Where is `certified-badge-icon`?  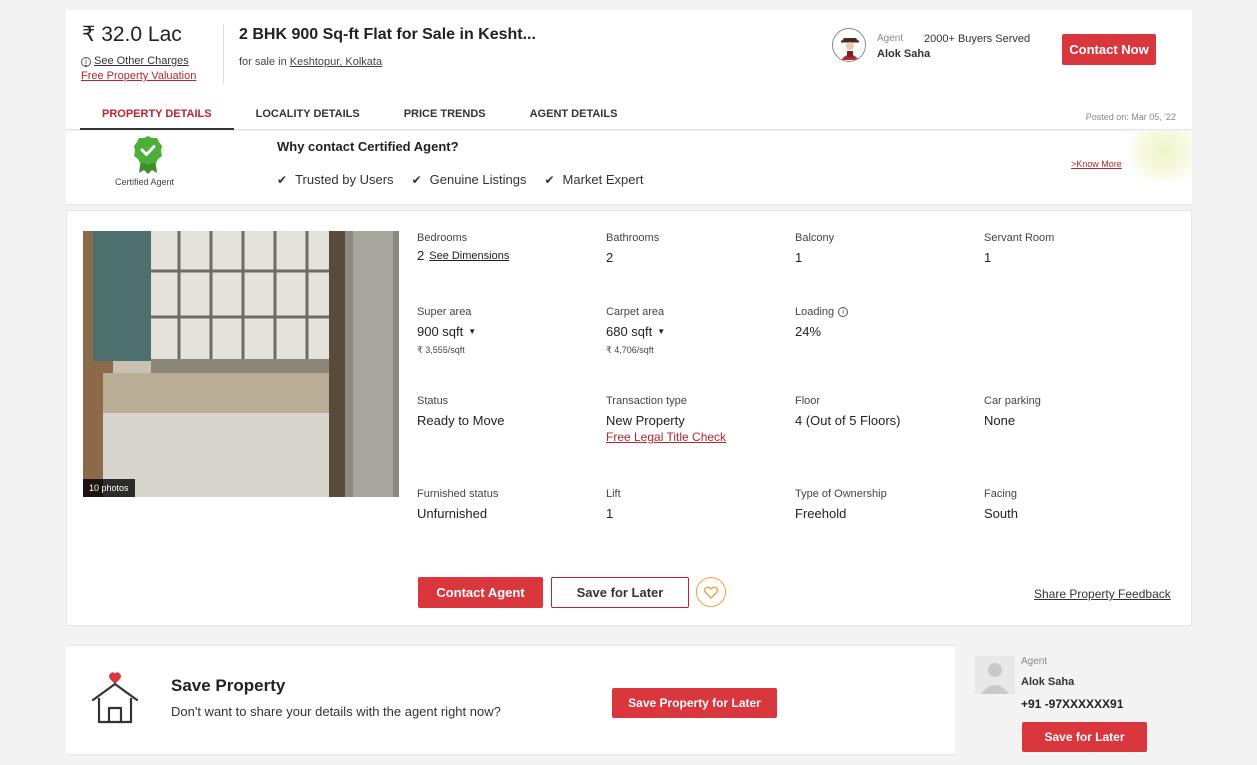
certified-badge-icon is located at coordinates (148, 155).